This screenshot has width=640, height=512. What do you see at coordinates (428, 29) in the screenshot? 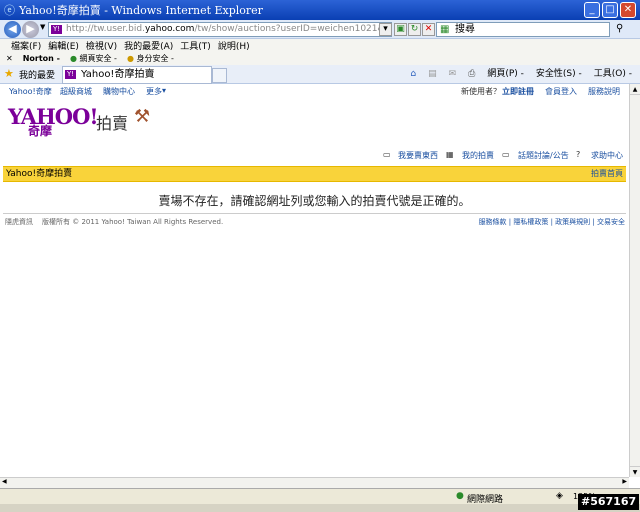
I see `stop-icon: ✕` at bounding box center [428, 29].